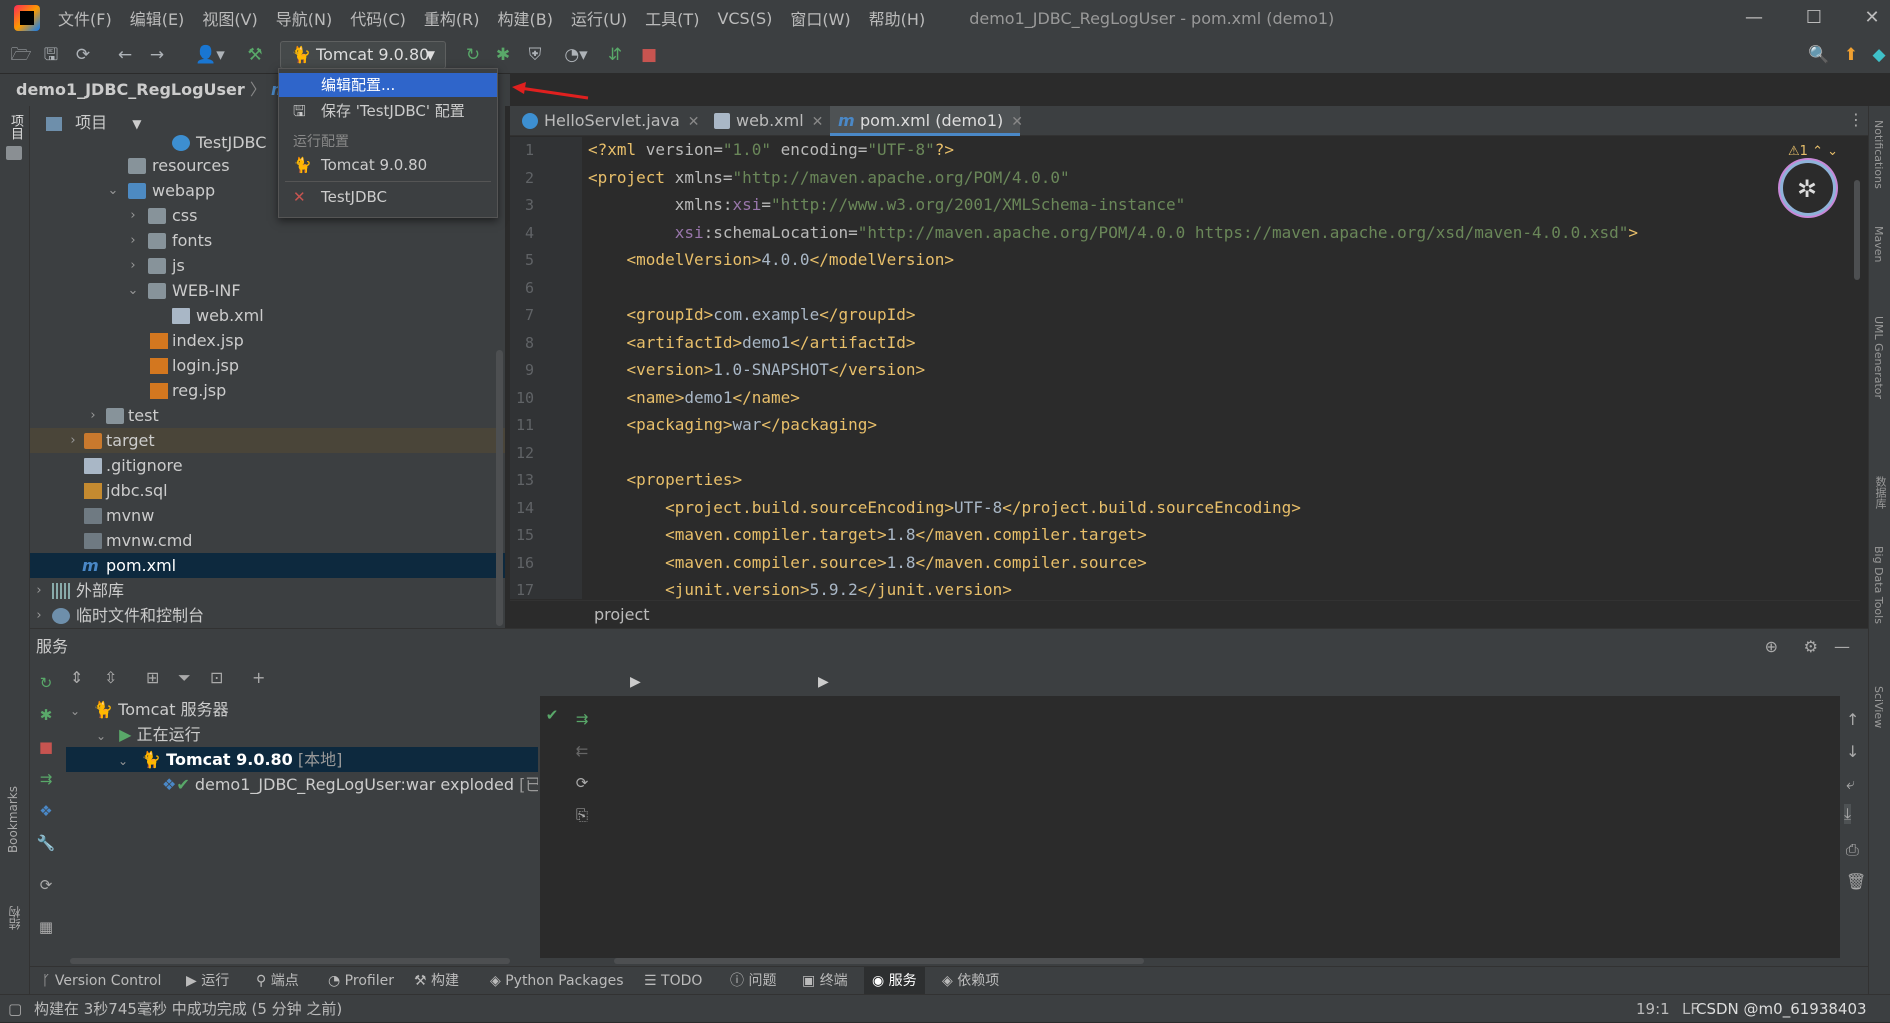 This screenshot has height=1023, width=1890. I want to click on tree-item-web-xml: web.xml, so click(267, 315).